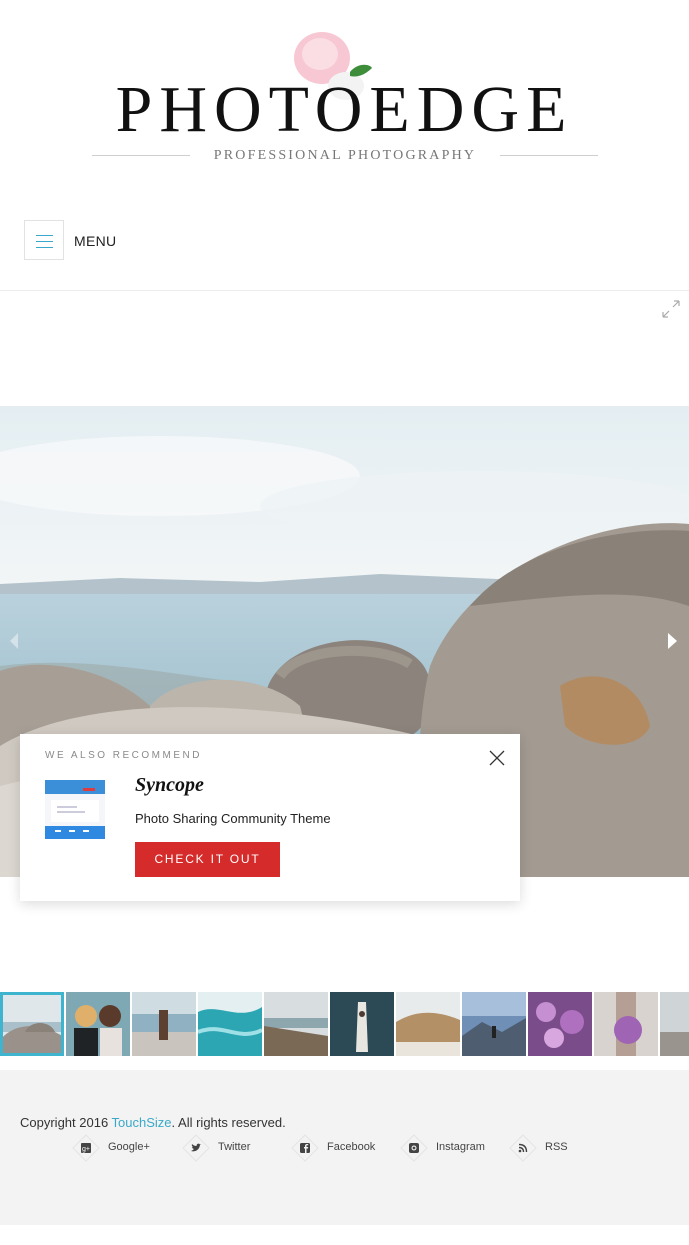 Image resolution: width=689 pixels, height=1245 pixels. I want to click on logo-title: PHOTOEDGE, so click(344, 109).